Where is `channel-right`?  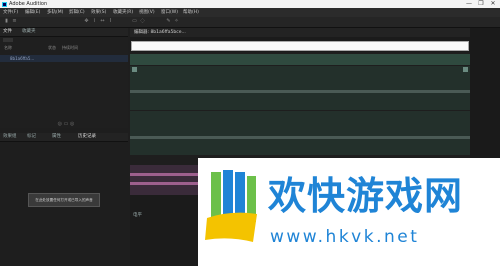
channel-right is located at coordinates (300, 133).